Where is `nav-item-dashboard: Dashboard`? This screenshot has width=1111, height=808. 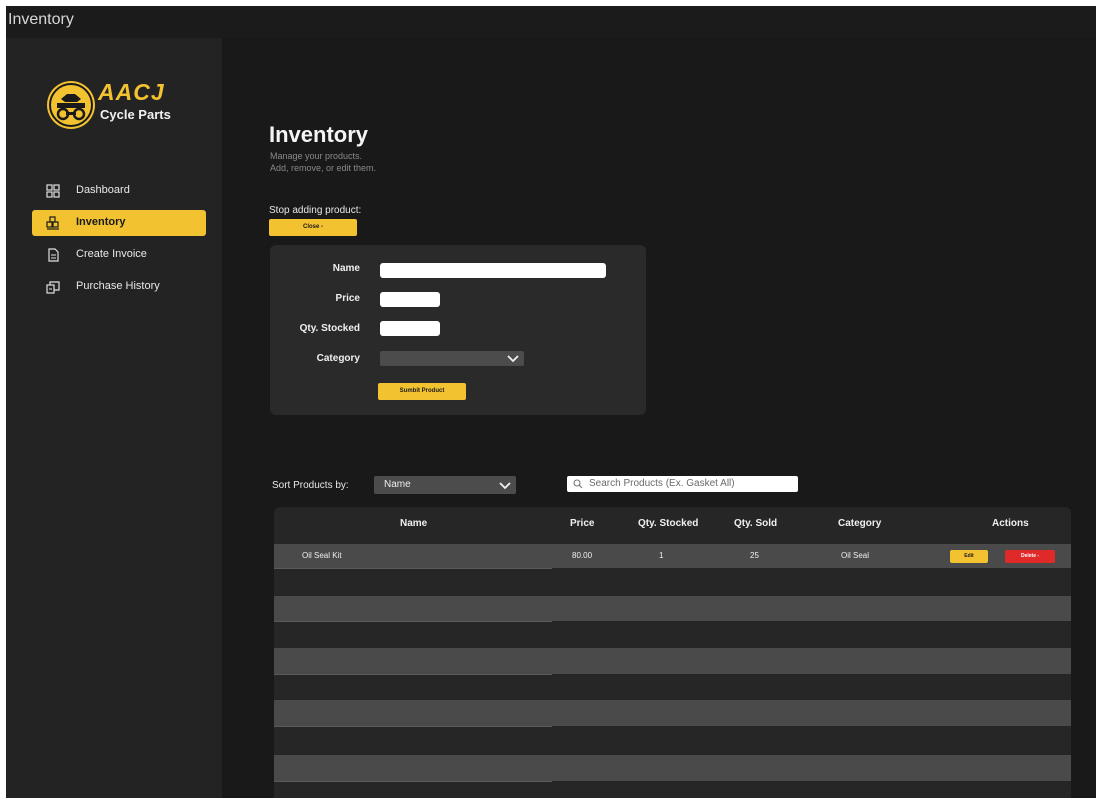
nav-item-dashboard: Dashboard is located at coordinates (119, 191).